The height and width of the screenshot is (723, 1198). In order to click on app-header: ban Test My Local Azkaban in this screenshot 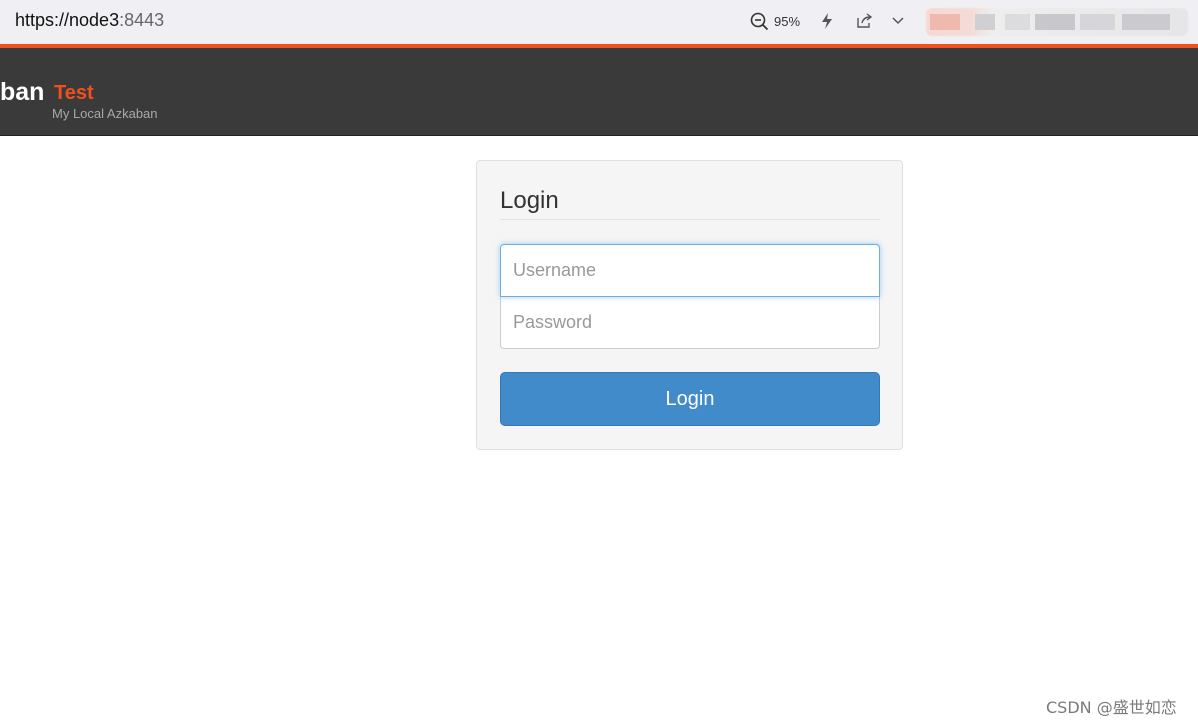, I will do `click(599, 92)`.